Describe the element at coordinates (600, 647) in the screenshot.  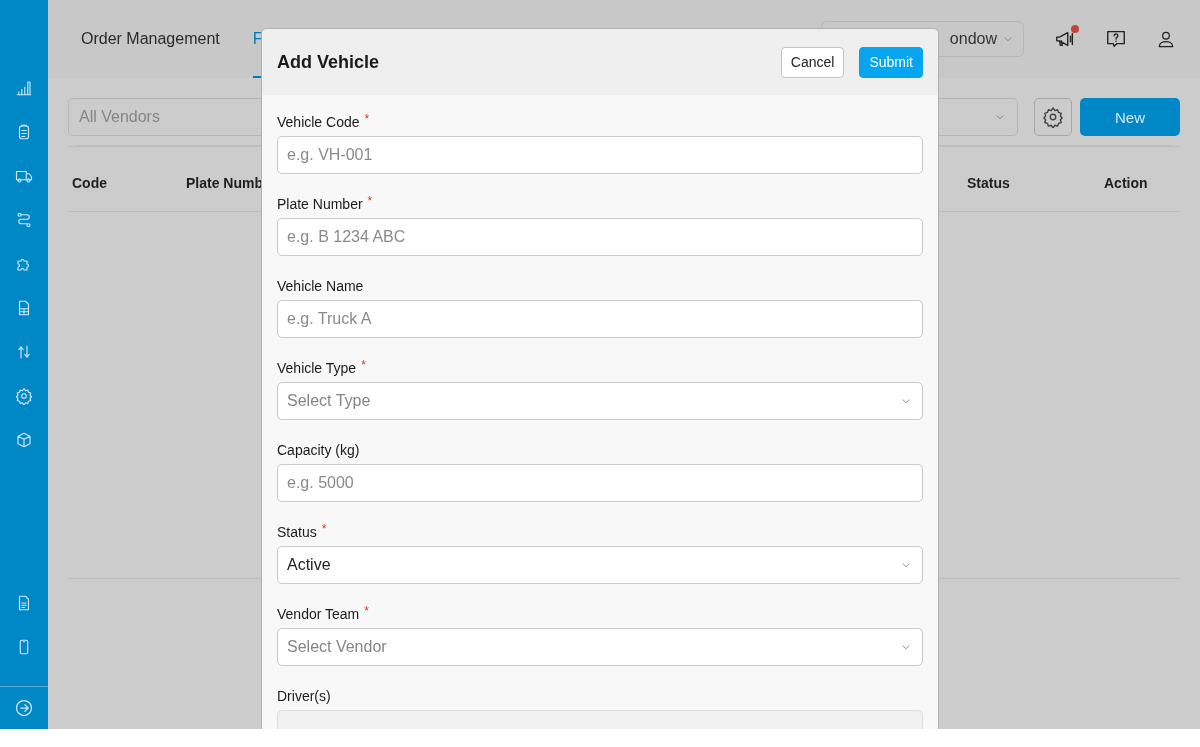
I see `select-field: Select Vendor` at that location.